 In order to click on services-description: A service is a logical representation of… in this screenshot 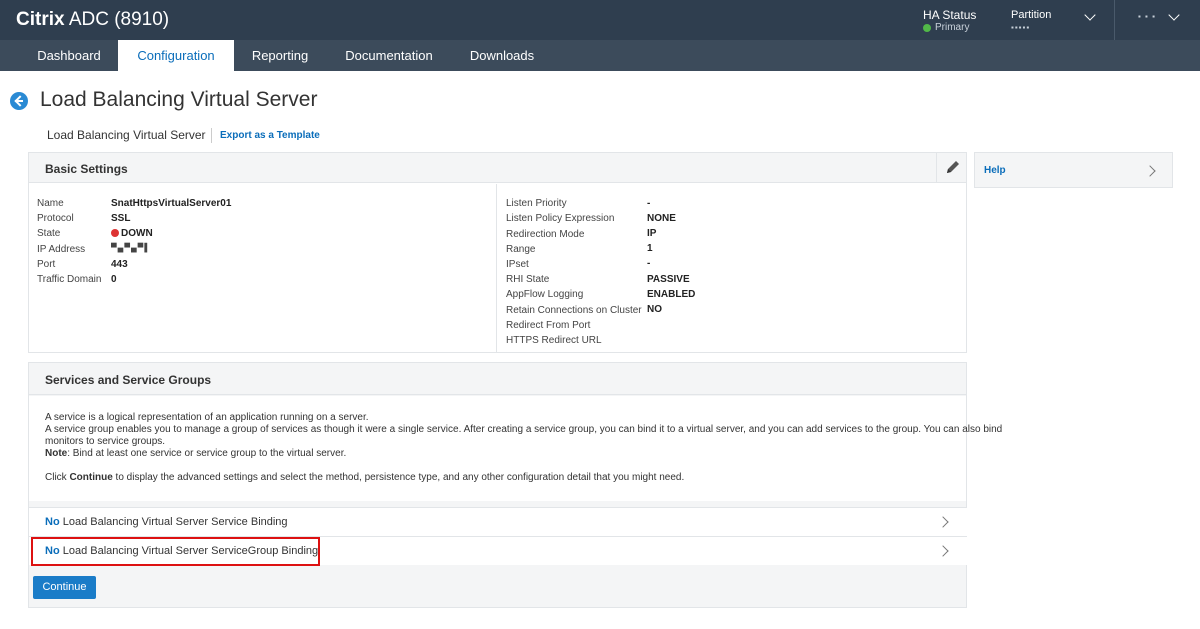, I will do `click(515, 448)`.